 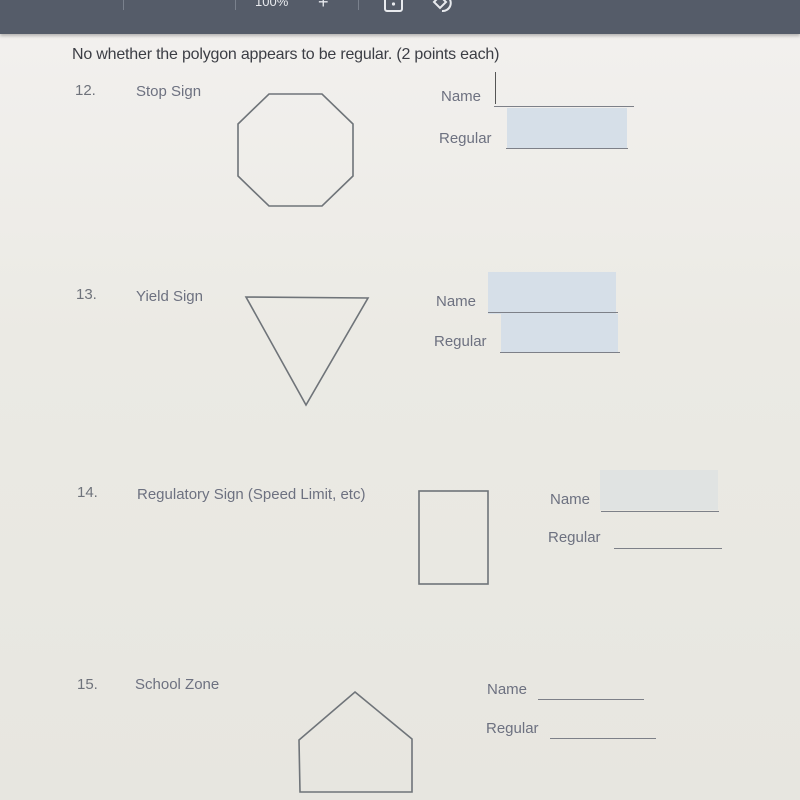 I want to click on rotate-icon, so click(x=442, y=9).